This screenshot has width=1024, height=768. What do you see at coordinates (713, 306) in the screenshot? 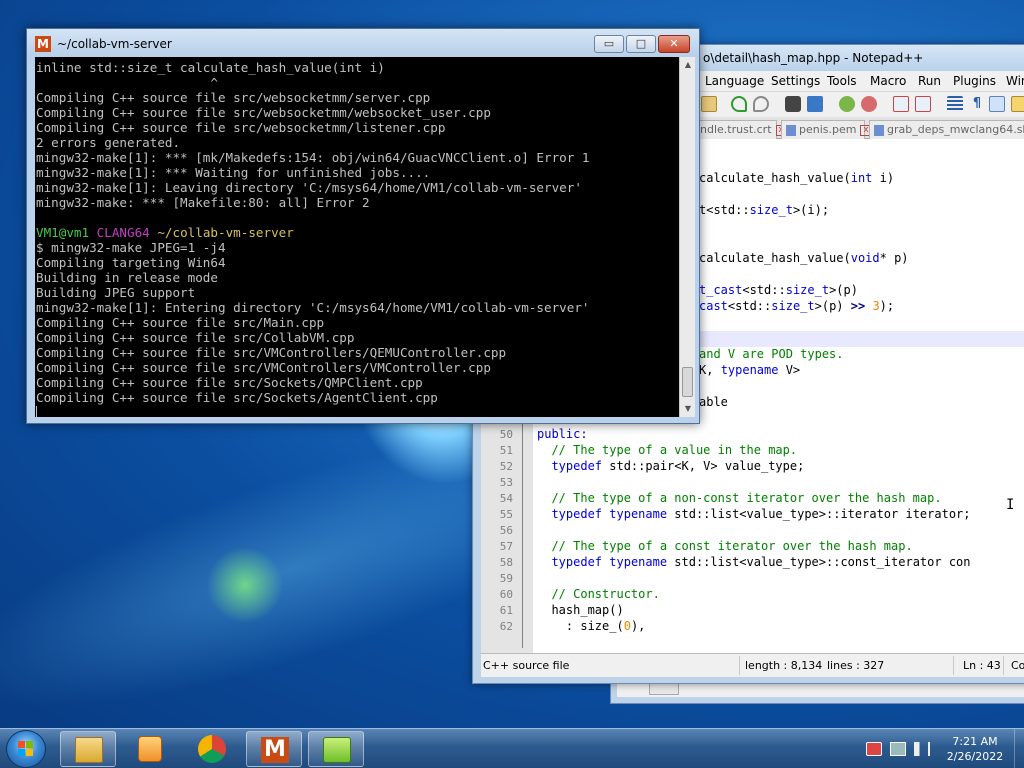
I see `code-token: cast` at bounding box center [713, 306].